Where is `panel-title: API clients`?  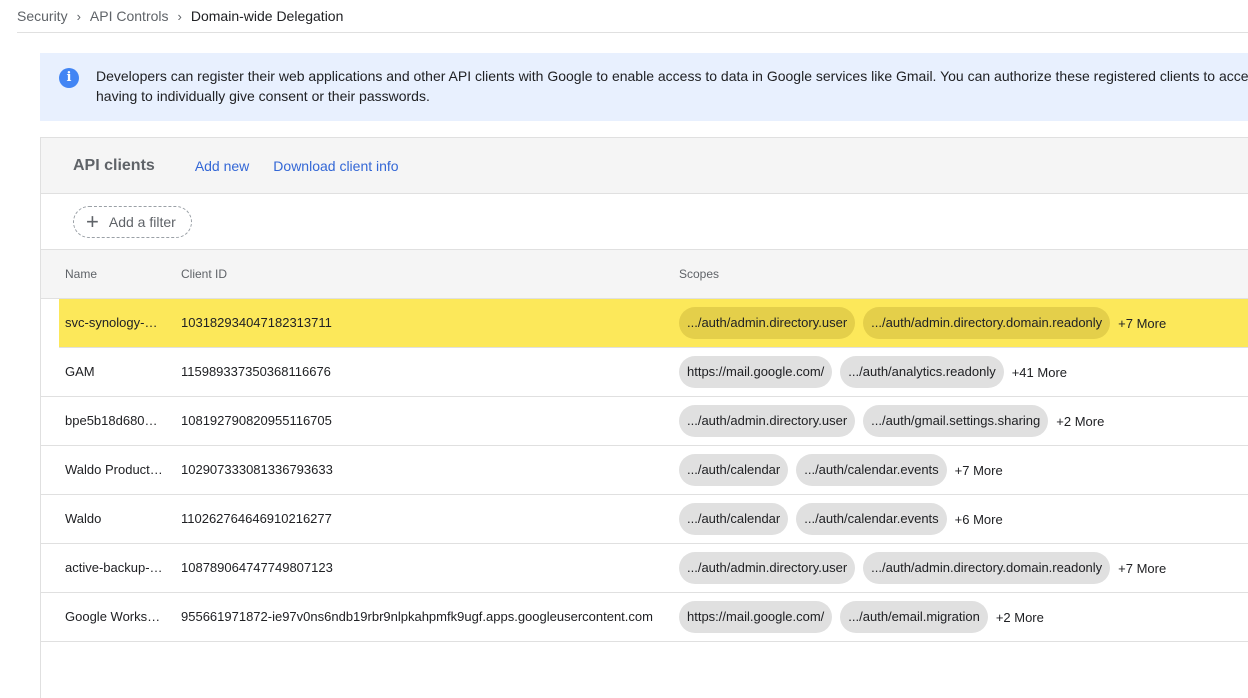
panel-title: API clients is located at coordinates (114, 165).